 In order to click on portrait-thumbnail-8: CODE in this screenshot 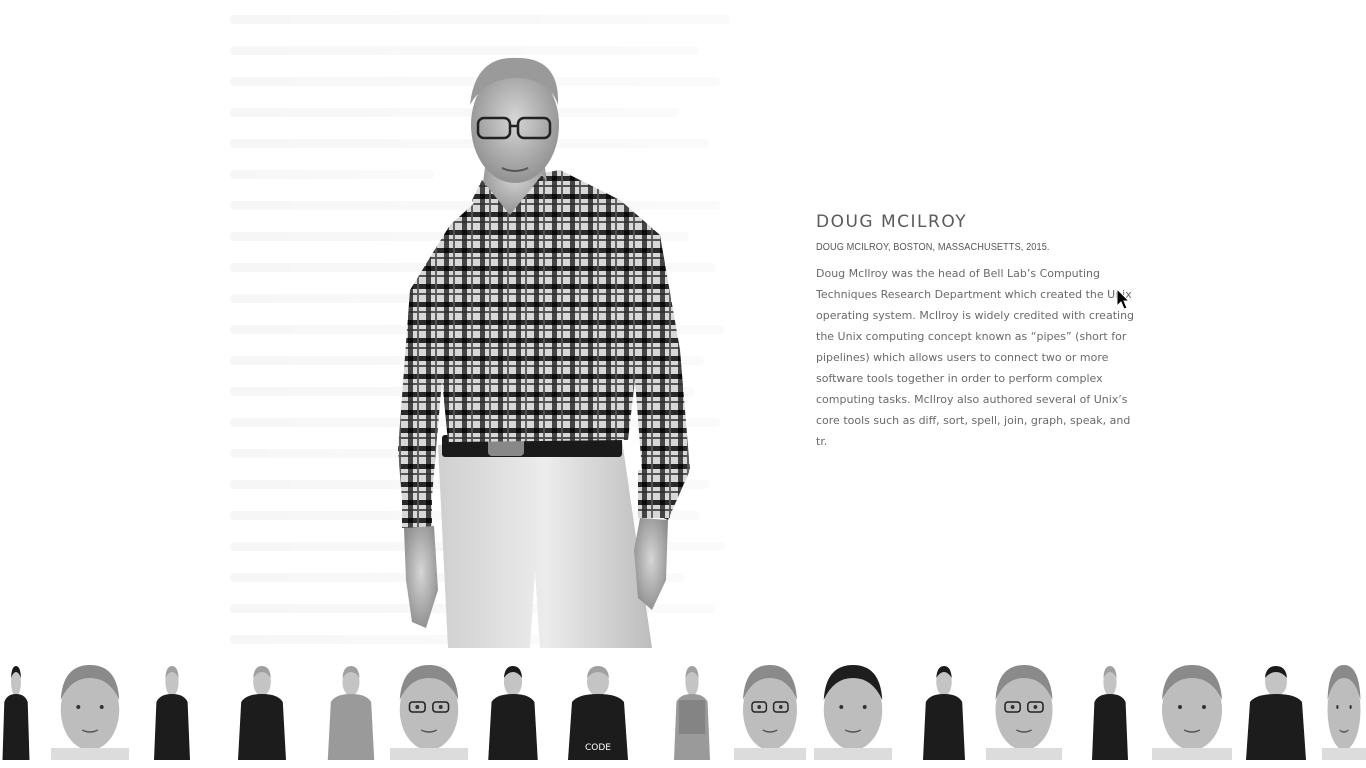, I will do `click(598, 710)`.